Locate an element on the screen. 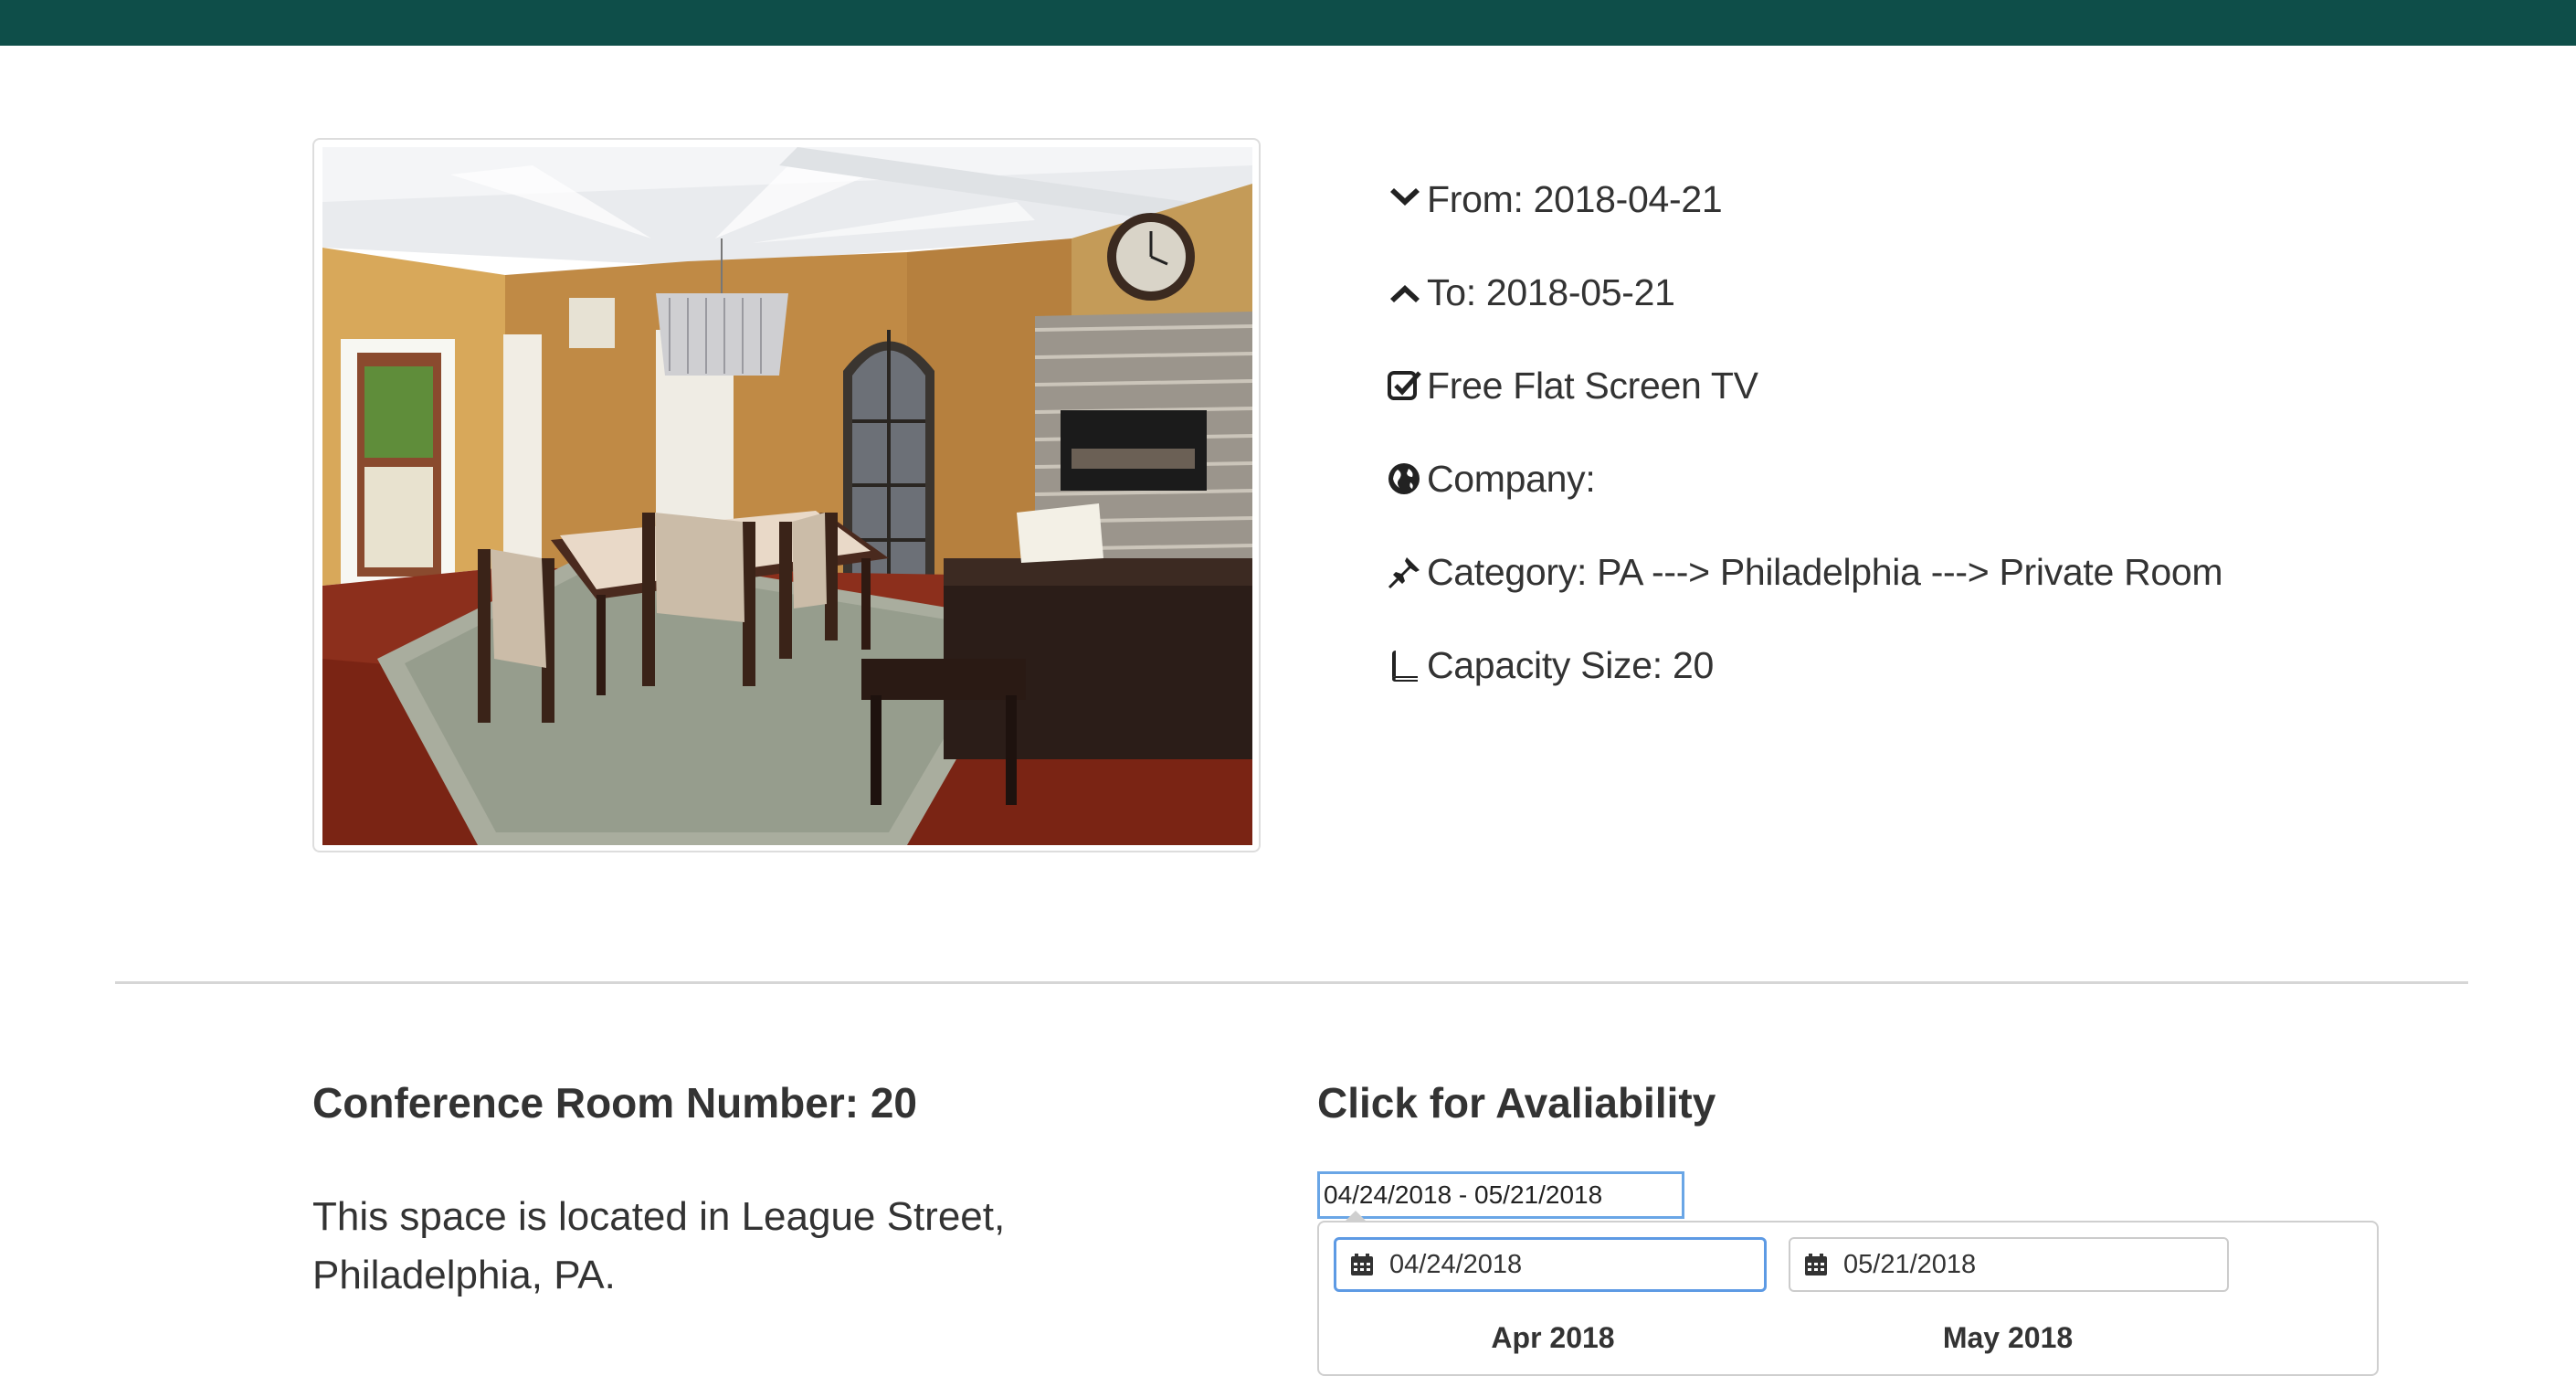 The width and height of the screenshot is (2576, 1376). chevron-up-icon is located at coordinates (1407, 292).